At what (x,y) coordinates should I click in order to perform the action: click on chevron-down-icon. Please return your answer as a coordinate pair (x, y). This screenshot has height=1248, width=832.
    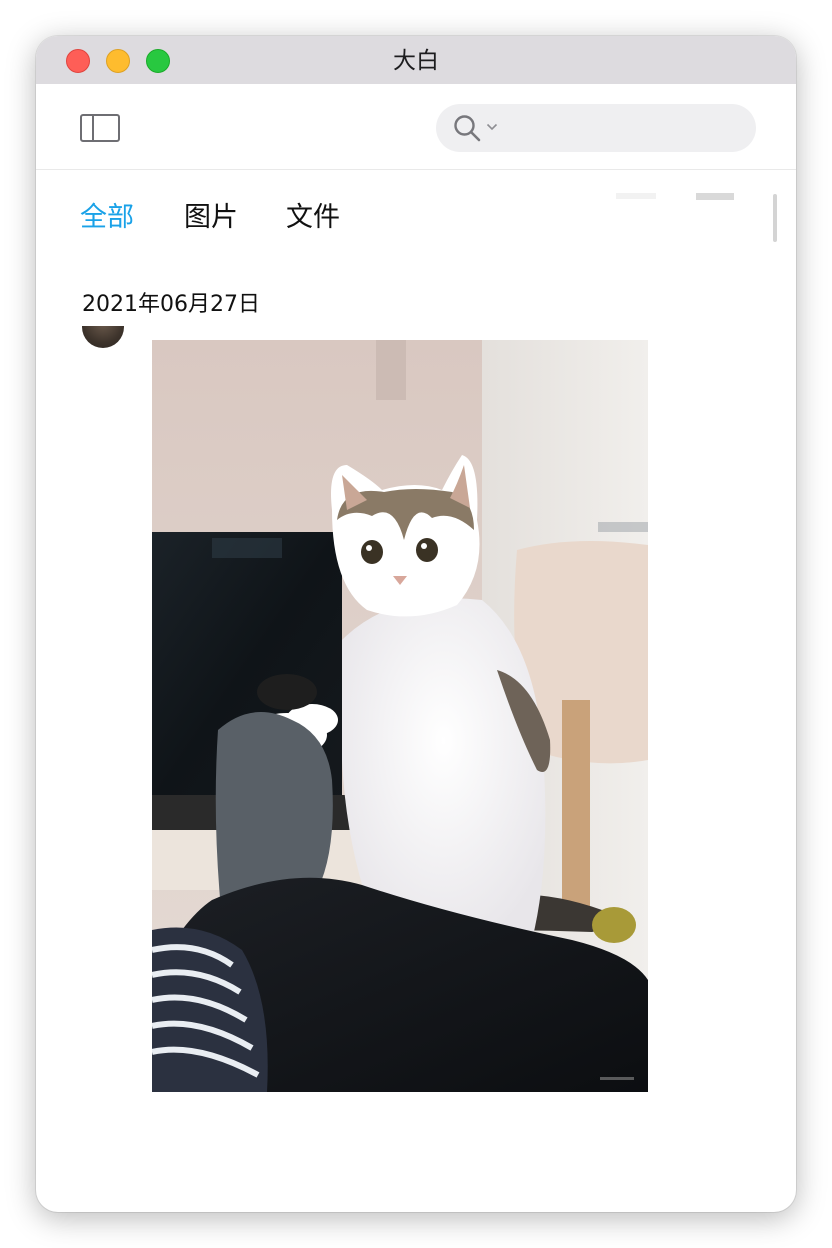
    Looking at the image, I should click on (492, 127).